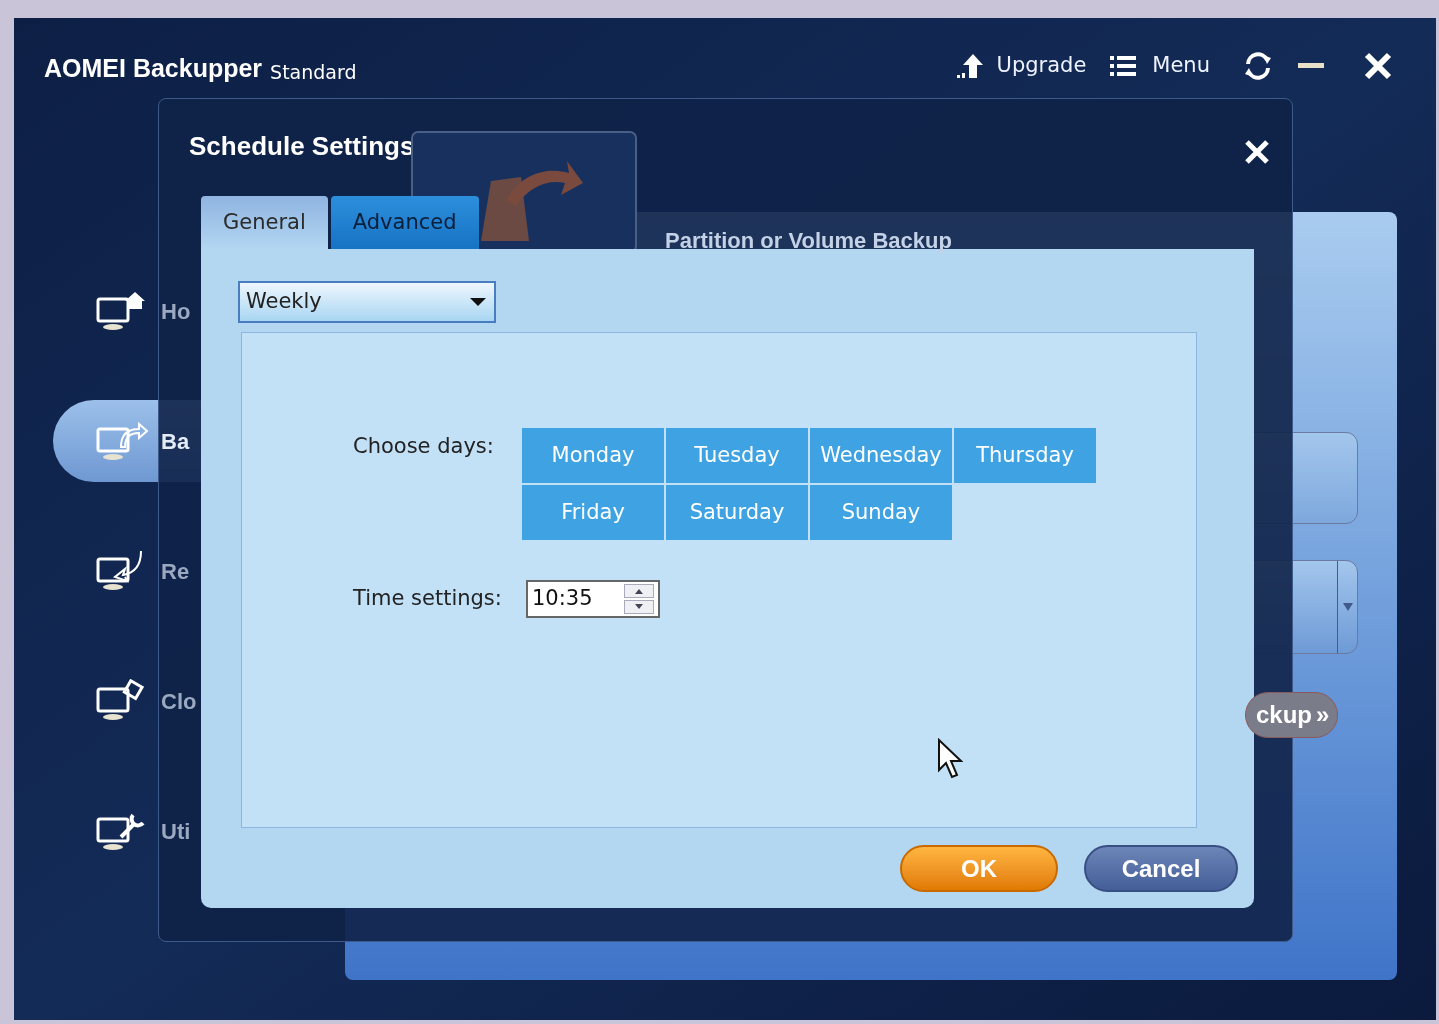 Image resolution: width=1439 pixels, height=1024 pixels. What do you see at coordinates (737, 512) in the screenshot?
I see `day-button: Saturday` at bounding box center [737, 512].